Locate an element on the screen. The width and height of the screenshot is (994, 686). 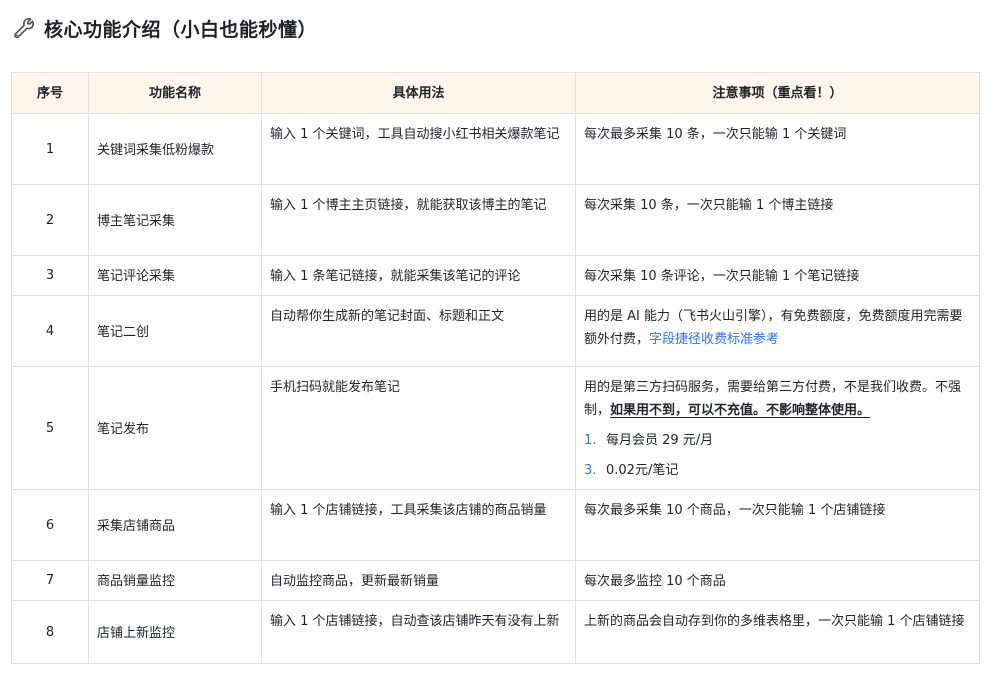
row-number: 7 is located at coordinates (50, 580).